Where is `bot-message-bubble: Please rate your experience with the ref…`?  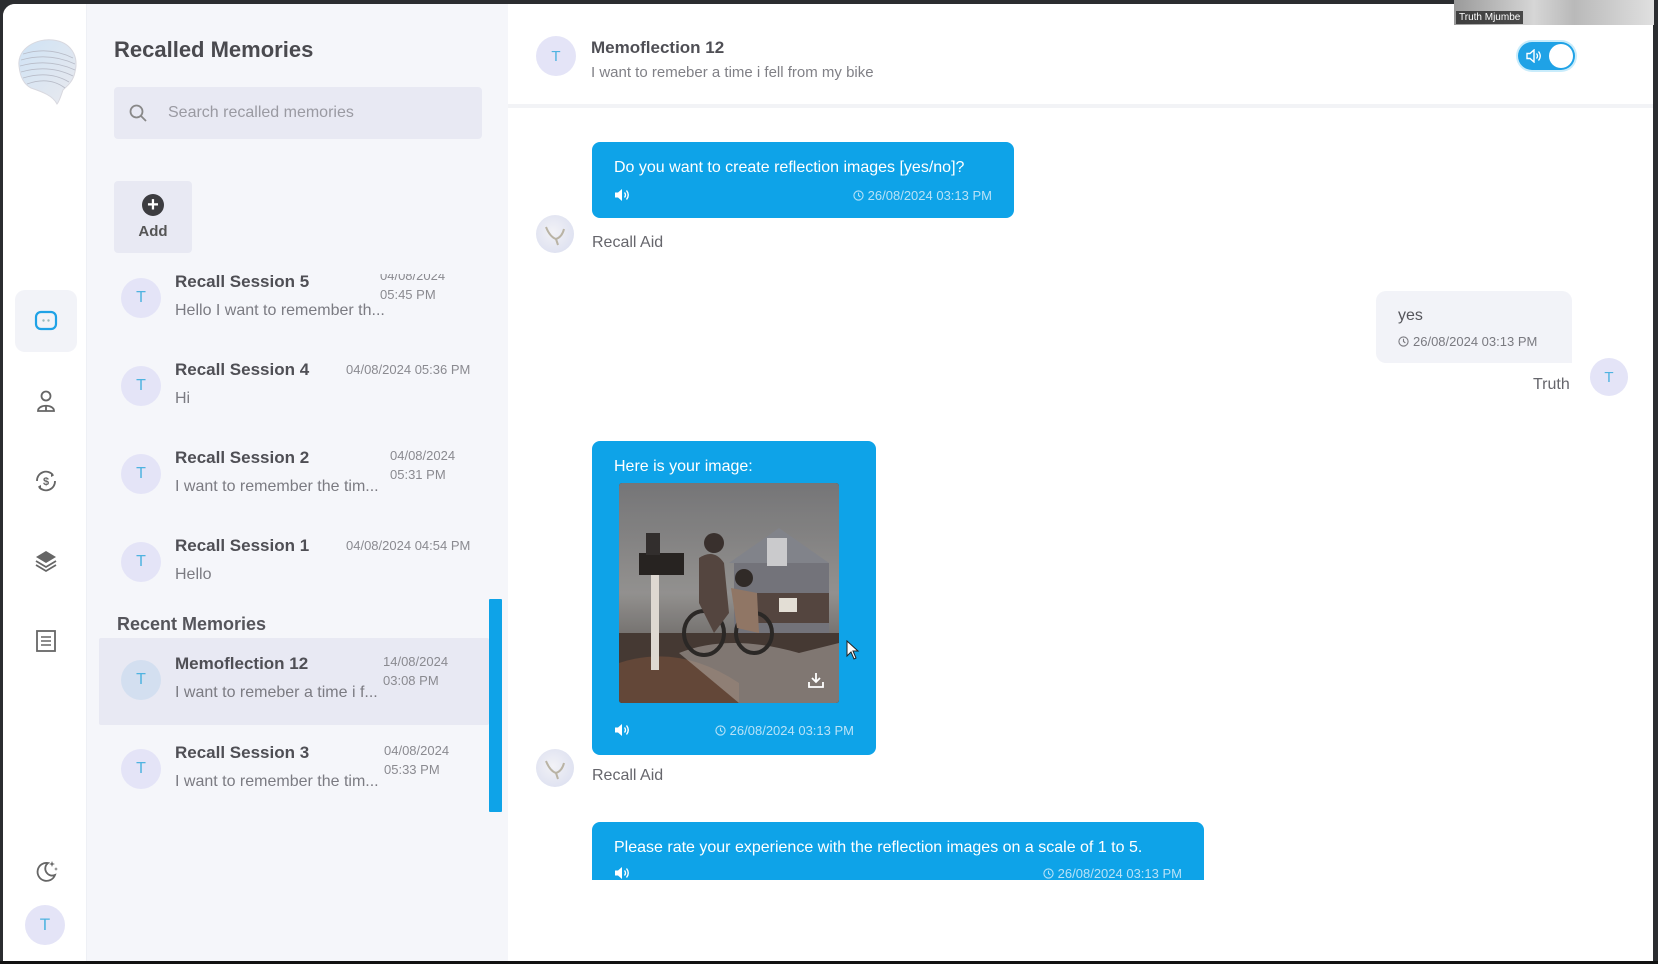 bot-message-bubble: Please rate your experience with the ref… is located at coordinates (898, 851).